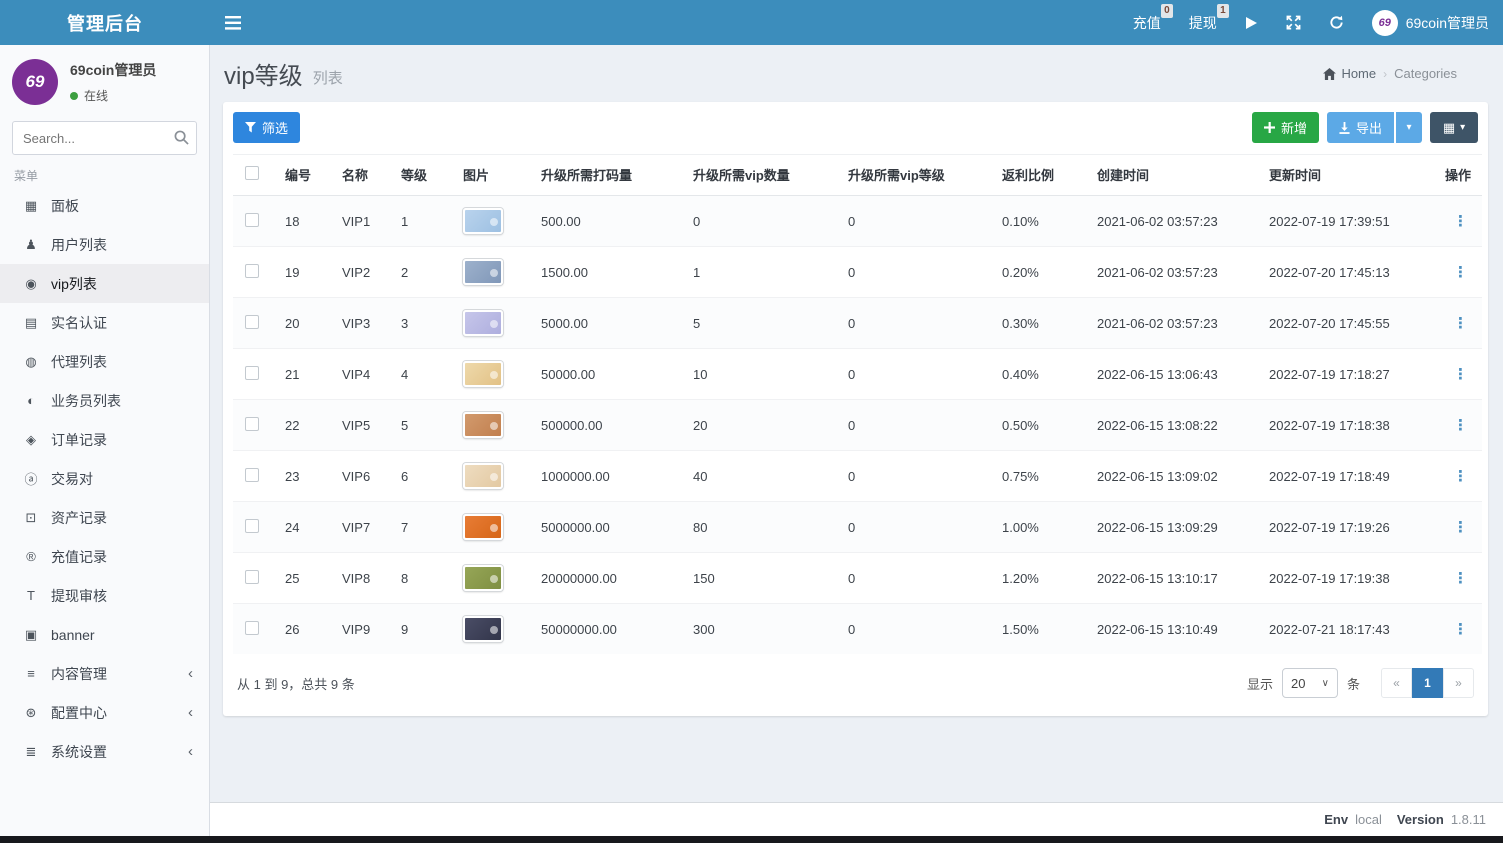 The image size is (1503, 843). I want to click on column-header-updated: 更新时间, so click(1349, 175).